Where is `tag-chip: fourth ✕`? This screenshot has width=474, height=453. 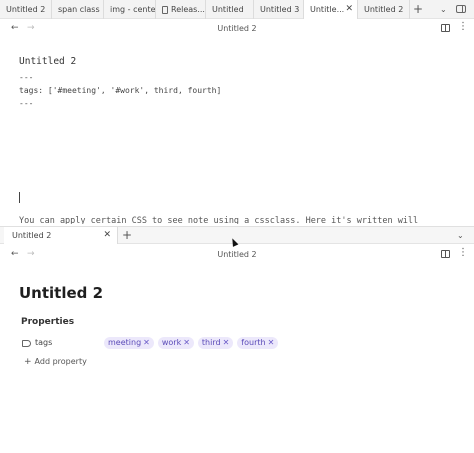
tag-chip: fourth ✕ is located at coordinates (258, 343).